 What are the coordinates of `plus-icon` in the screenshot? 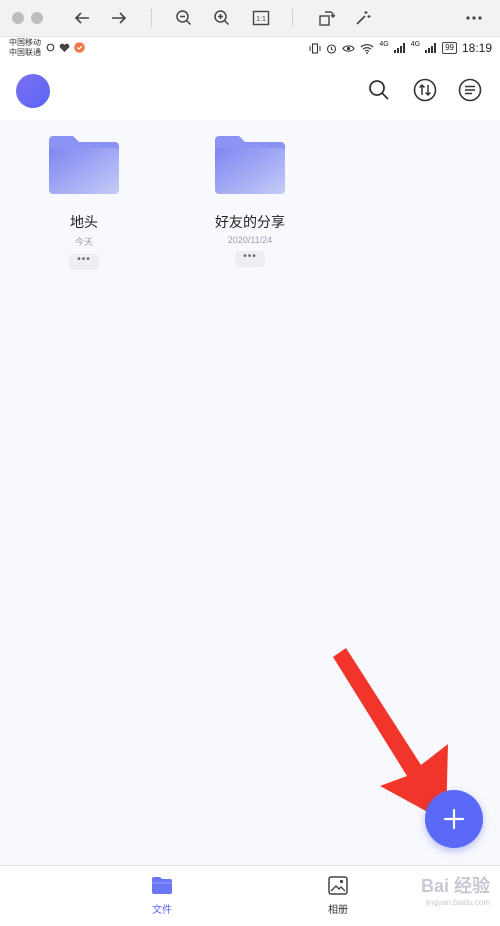 It's located at (454, 819).